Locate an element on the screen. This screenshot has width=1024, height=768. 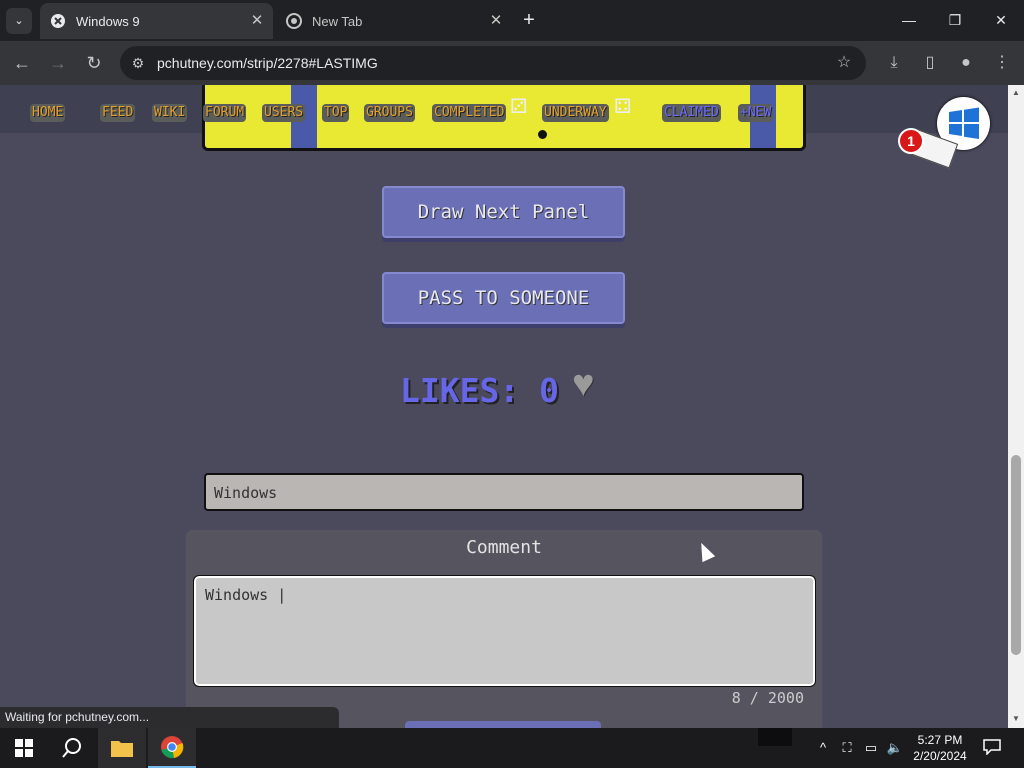
clock-date: 2/20/2024 is located at coordinates (940, 756).